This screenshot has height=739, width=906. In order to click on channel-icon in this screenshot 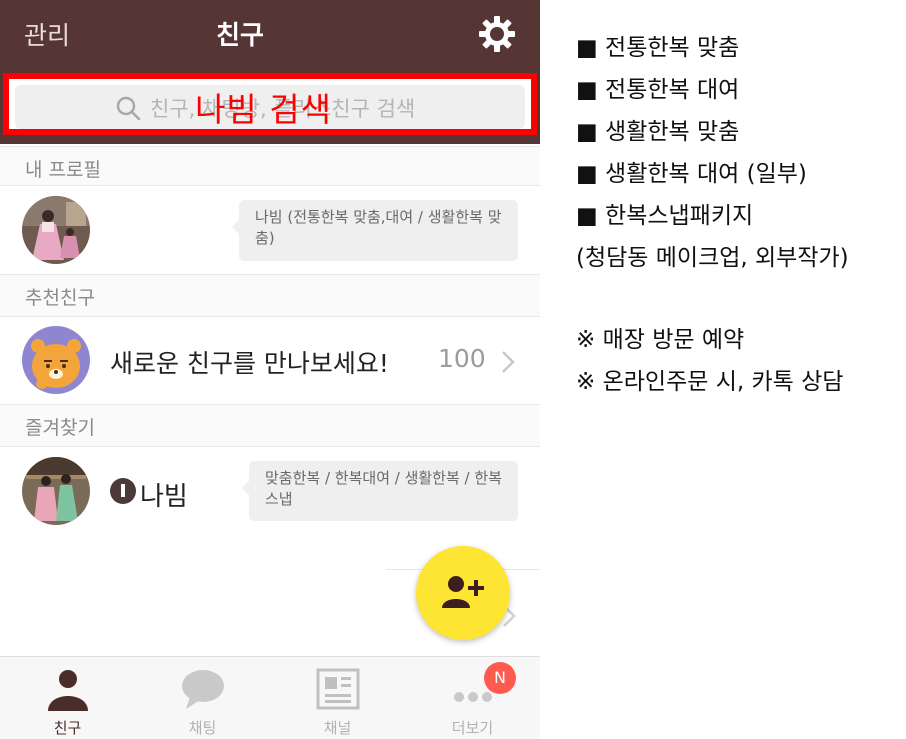, I will do `click(338, 689)`.